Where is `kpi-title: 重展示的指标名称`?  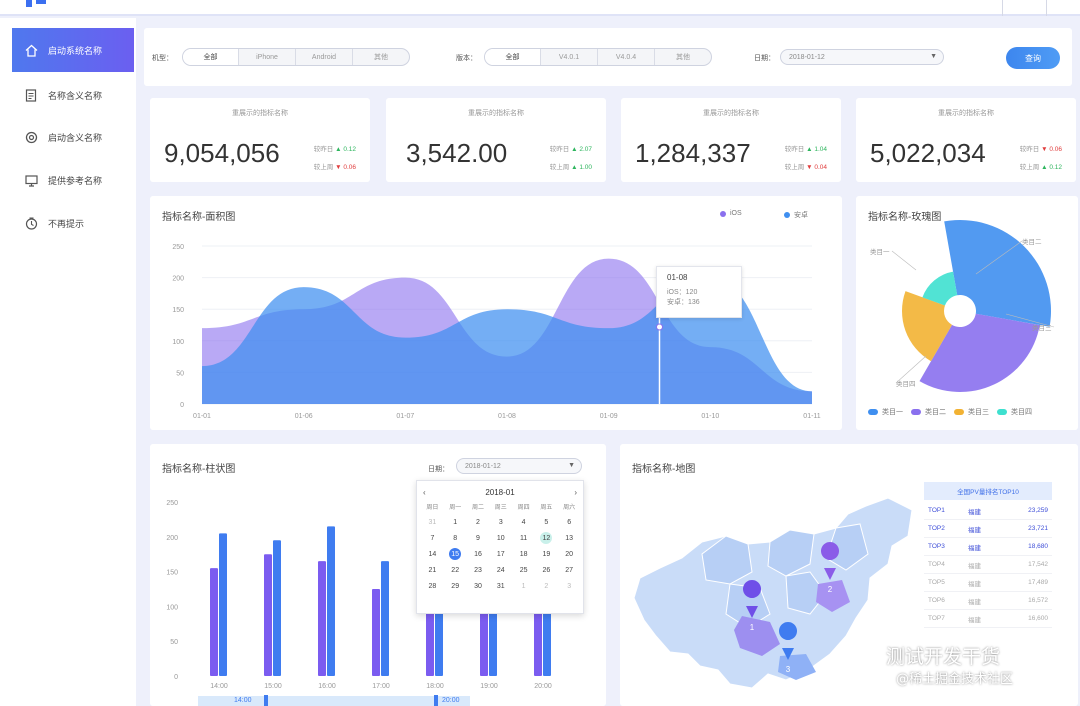
kpi-title: 重展示的指标名称 is located at coordinates (496, 113).